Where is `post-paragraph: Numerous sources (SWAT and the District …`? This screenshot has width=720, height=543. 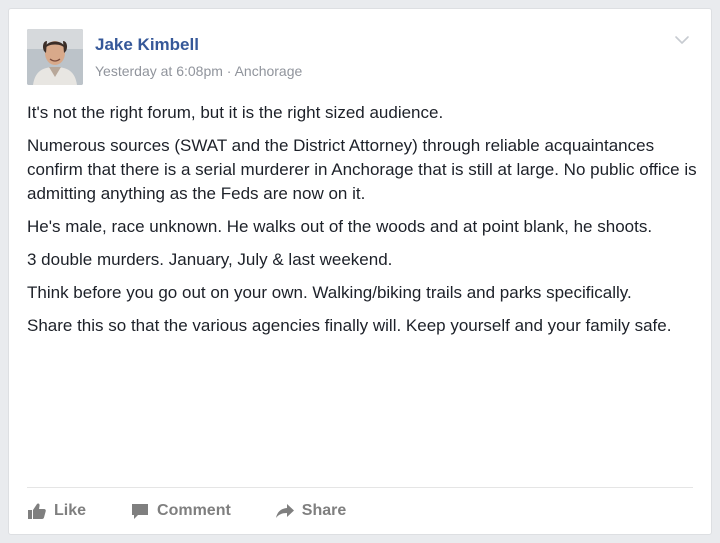
post-paragraph: Numerous sources (SWAT and the District … is located at coordinates (362, 169).